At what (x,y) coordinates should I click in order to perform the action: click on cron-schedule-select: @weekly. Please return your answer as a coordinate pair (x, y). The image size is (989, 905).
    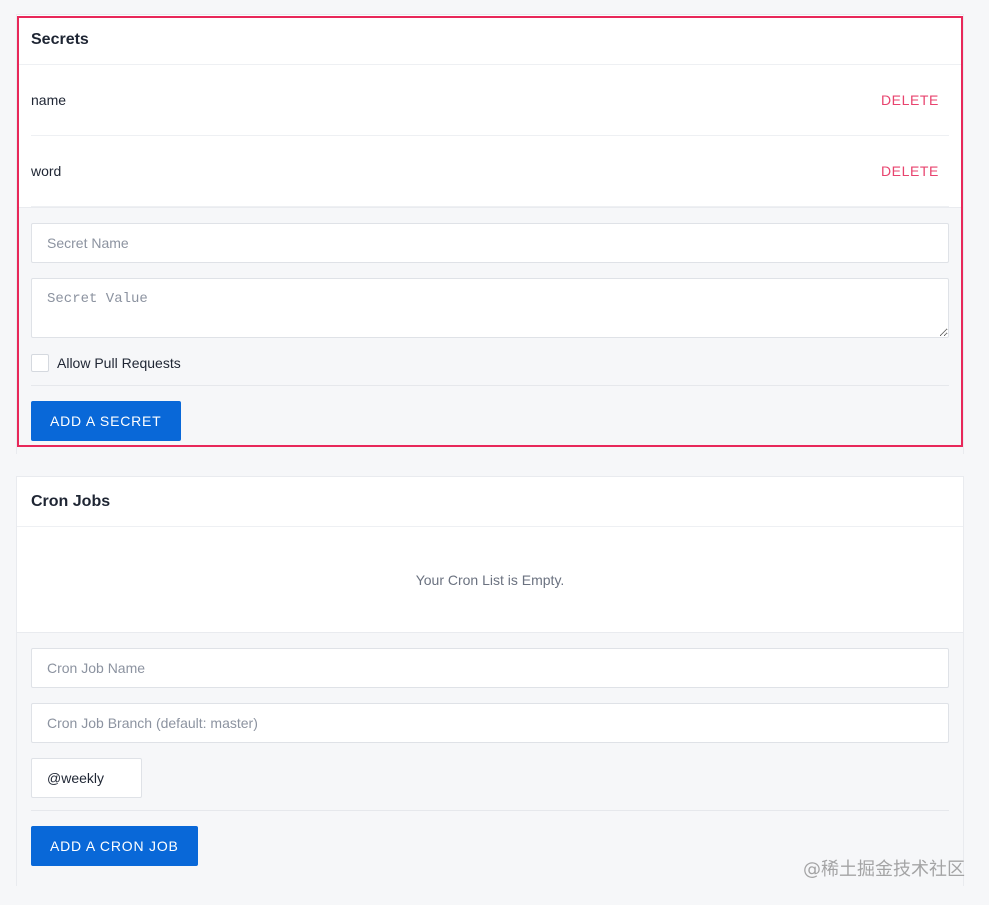
    Looking at the image, I should click on (86, 778).